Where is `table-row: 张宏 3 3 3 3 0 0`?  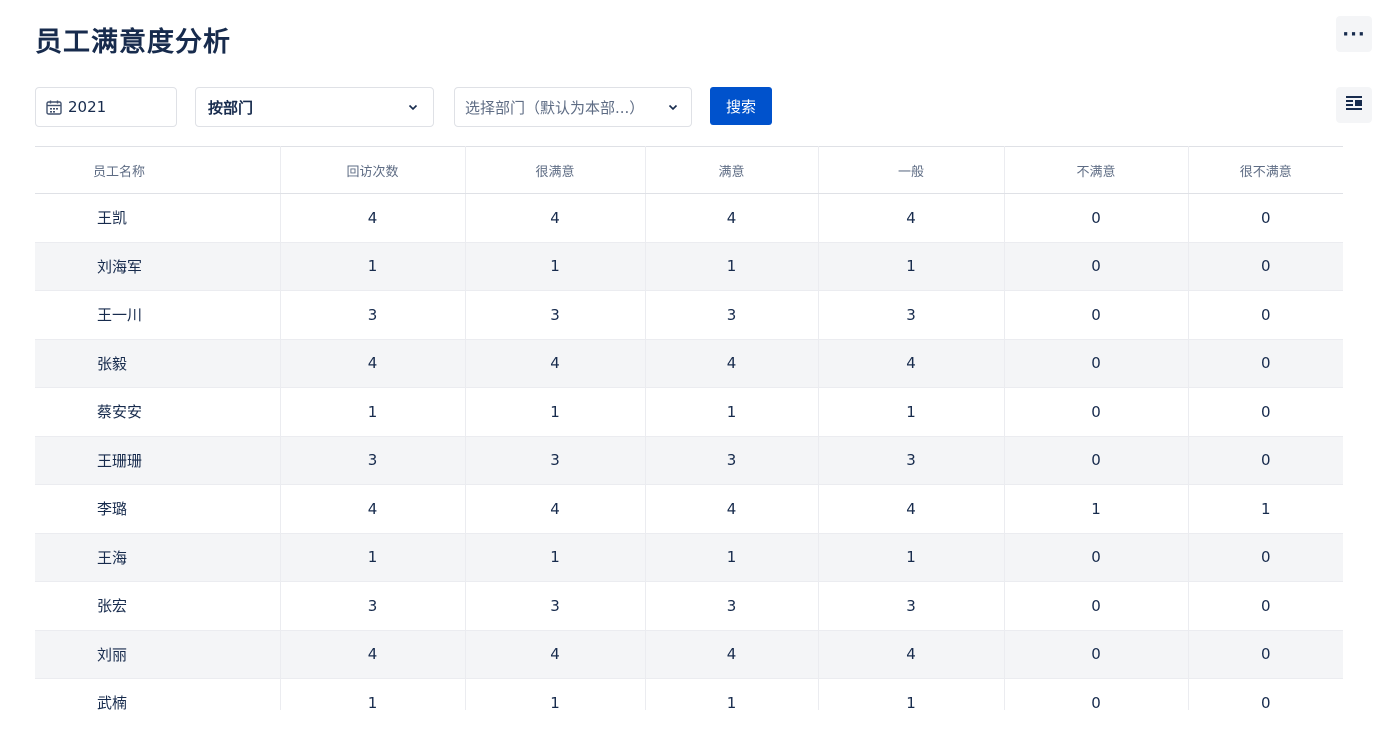 table-row: 张宏 3 3 3 3 0 0 is located at coordinates (689, 606).